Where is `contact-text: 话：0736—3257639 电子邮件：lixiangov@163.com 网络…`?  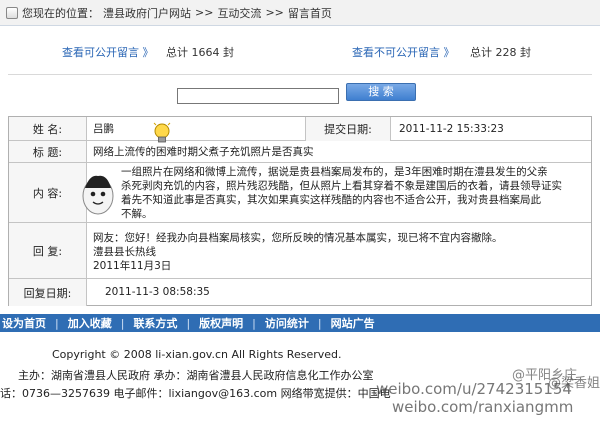
contact-text: 话：0736—3257639 电子邮件：lixiangov@163.com 网络… is located at coordinates (195, 393).